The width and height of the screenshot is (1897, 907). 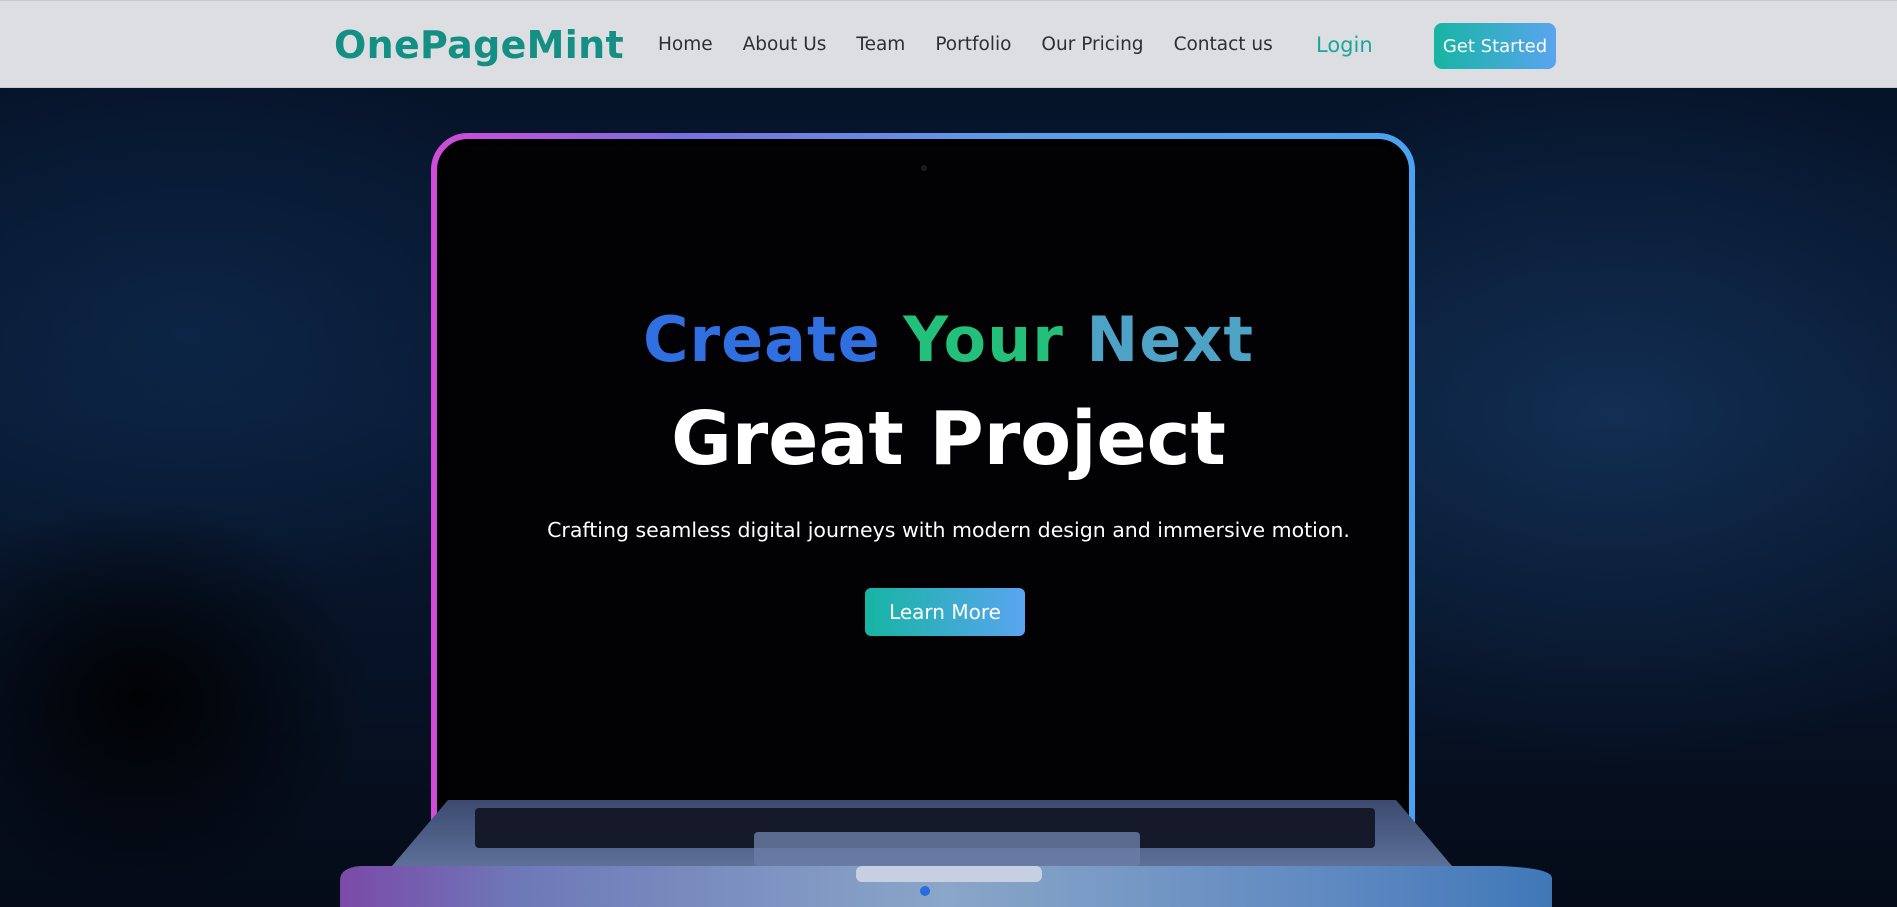 What do you see at coordinates (1170, 339) in the screenshot?
I see `headline-word-next: Next` at bounding box center [1170, 339].